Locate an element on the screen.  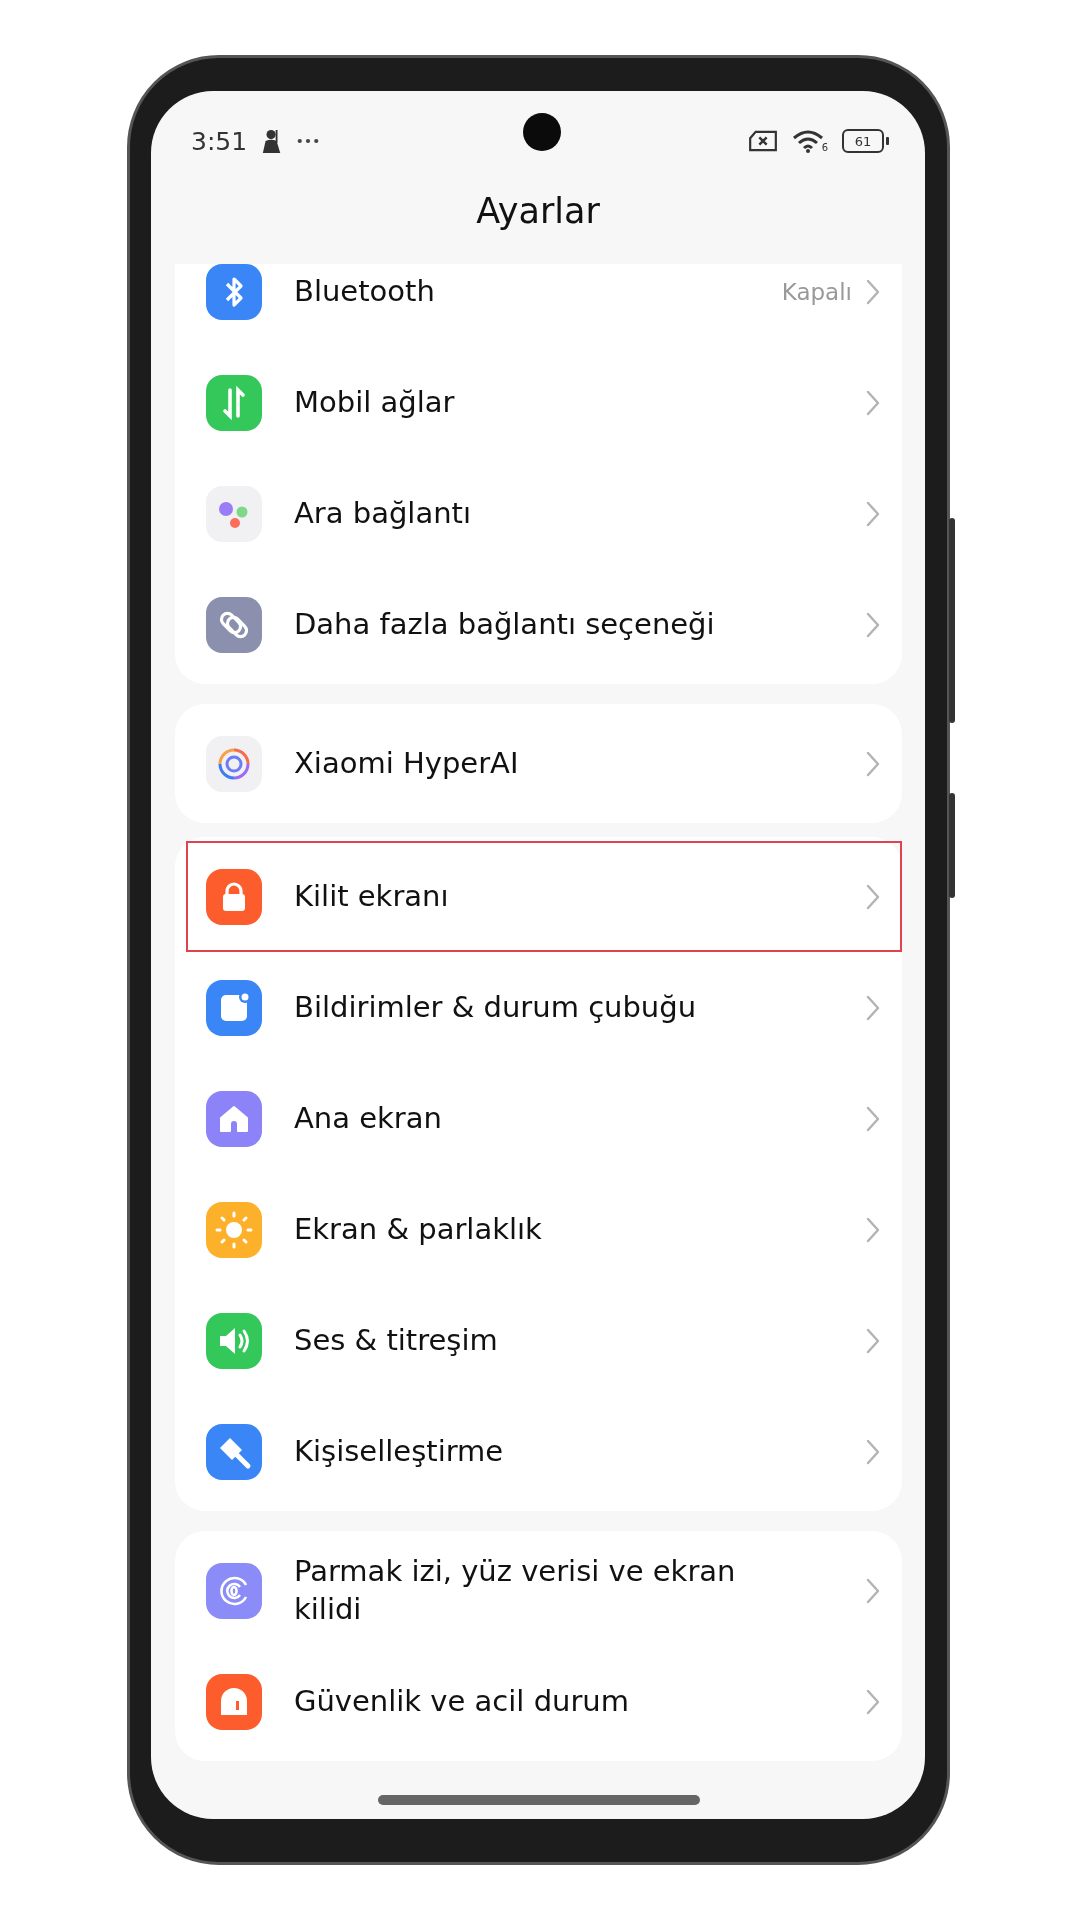
swirl-icon is located at coordinates (234, 763).